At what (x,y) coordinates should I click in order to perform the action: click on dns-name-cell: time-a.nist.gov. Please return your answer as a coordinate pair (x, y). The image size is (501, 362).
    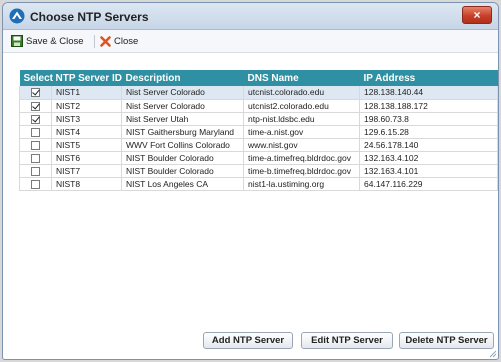
    Looking at the image, I should click on (301, 132).